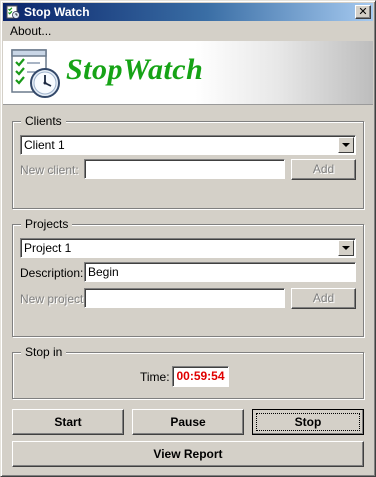 The image size is (376, 477). I want to click on client-select: Client 1, so click(188, 145).